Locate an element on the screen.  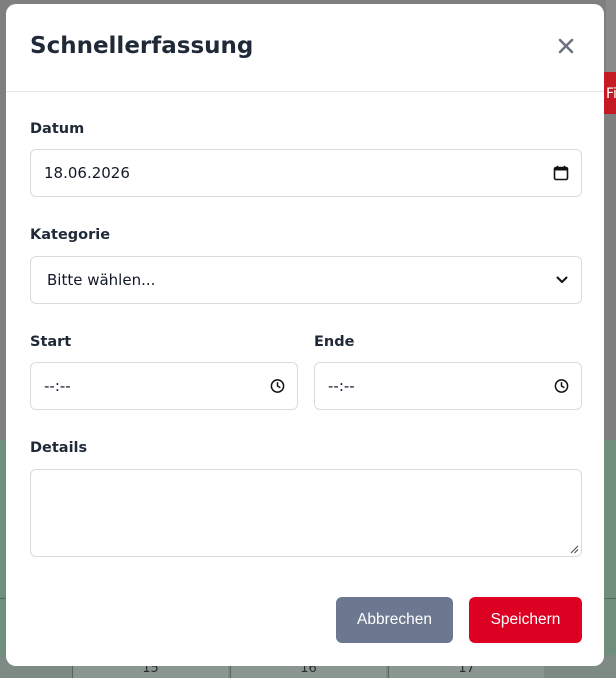
close-icon is located at coordinates (566, 46).